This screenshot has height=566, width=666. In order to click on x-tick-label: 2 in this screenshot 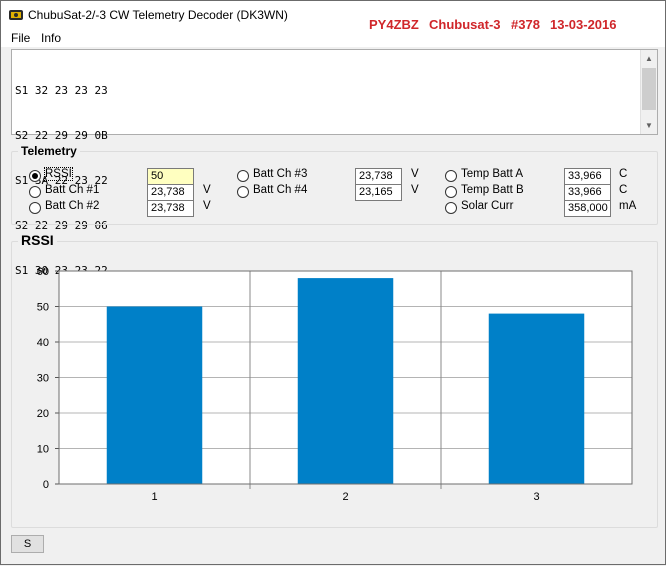, I will do `click(345, 497)`.